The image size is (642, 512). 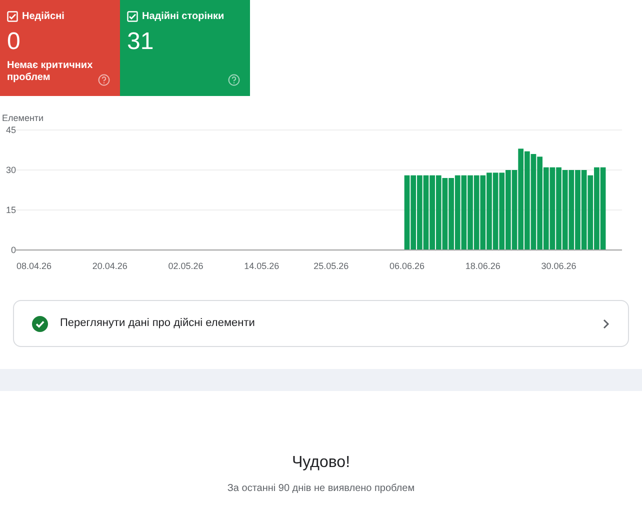 What do you see at coordinates (23, 118) in the screenshot?
I see `axis-title: Елементи` at bounding box center [23, 118].